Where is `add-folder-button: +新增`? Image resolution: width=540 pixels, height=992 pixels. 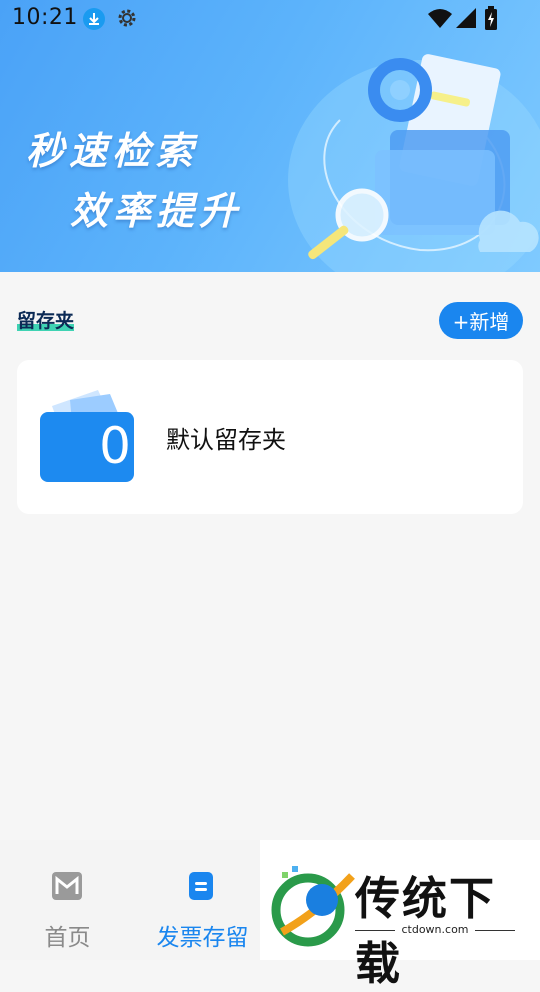 add-folder-button: +新增 is located at coordinates (481, 320).